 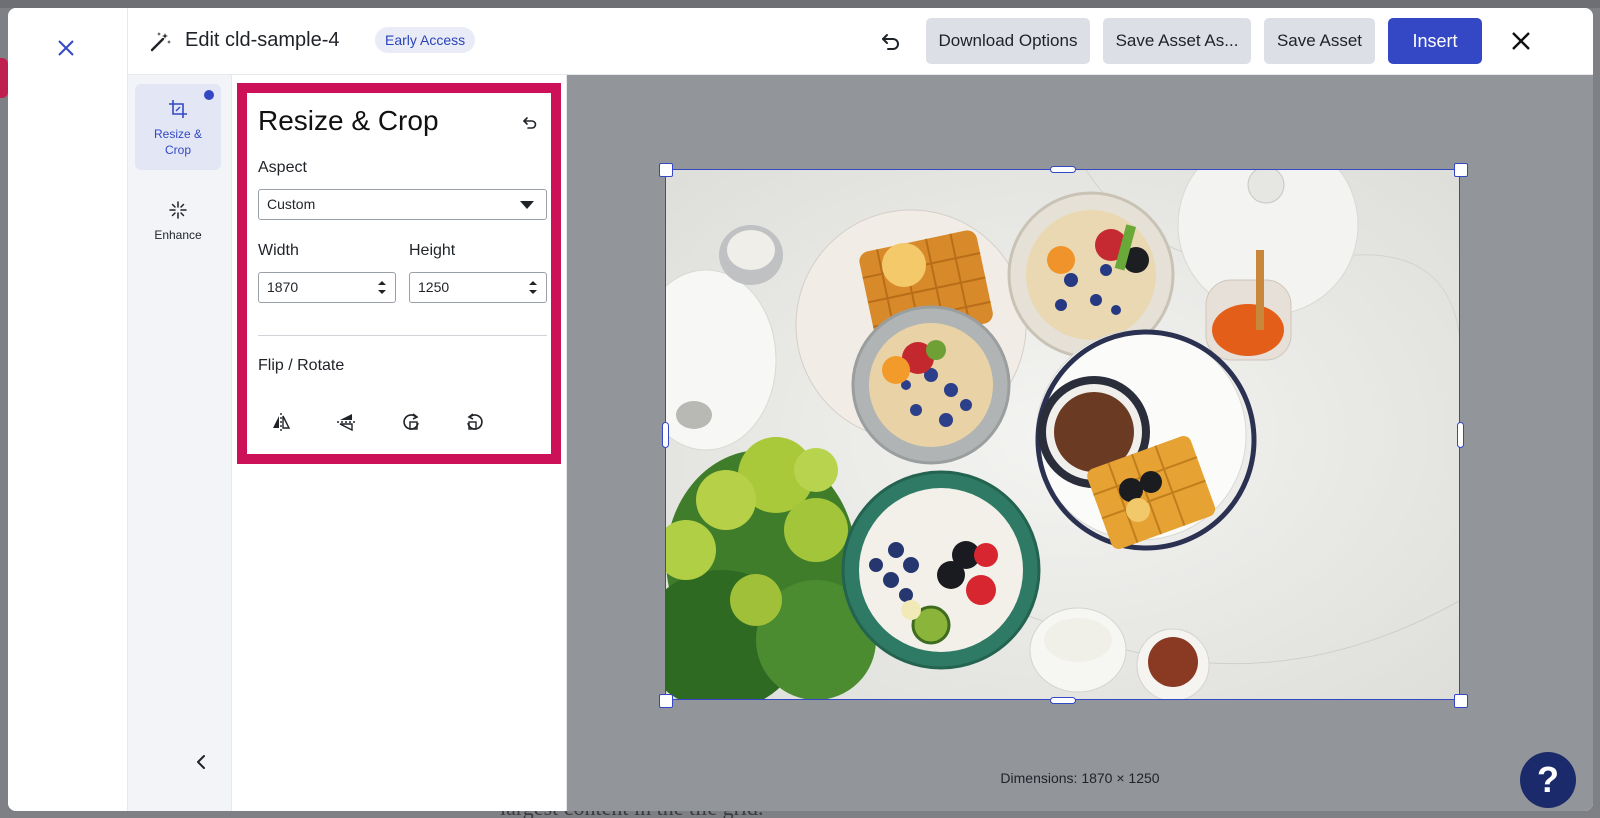 I want to click on rotate-left-icon, so click(x=475, y=422).